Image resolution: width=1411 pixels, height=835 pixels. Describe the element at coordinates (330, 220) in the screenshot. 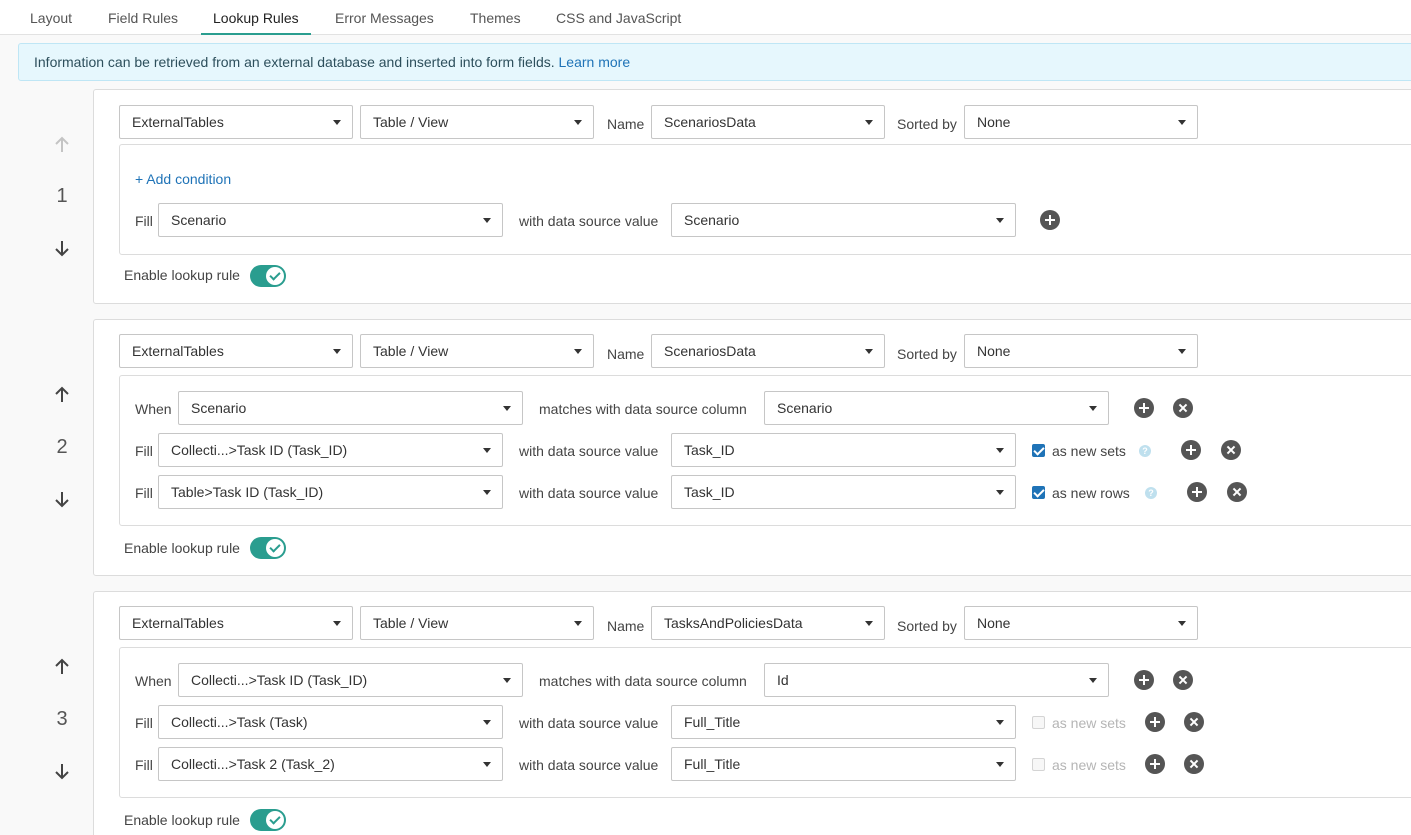

I see `fill-field-select: Scenario` at that location.